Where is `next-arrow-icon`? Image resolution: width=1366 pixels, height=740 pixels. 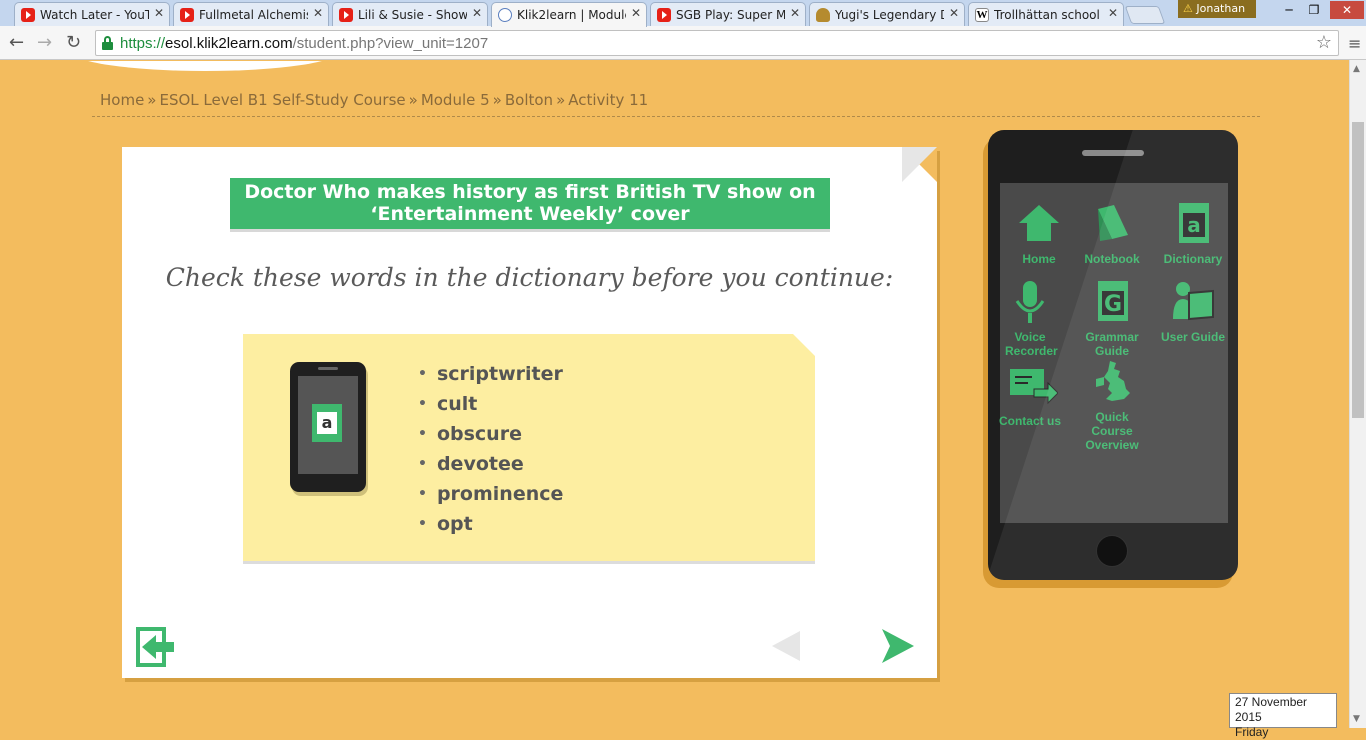 next-arrow-icon is located at coordinates (898, 646).